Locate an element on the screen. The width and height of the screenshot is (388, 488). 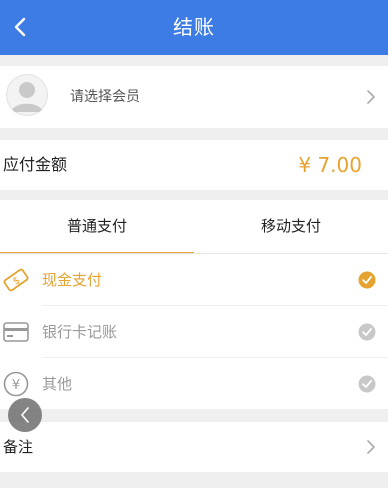
yen-circle-icon: ¥ is located at coordinates (16, 384).